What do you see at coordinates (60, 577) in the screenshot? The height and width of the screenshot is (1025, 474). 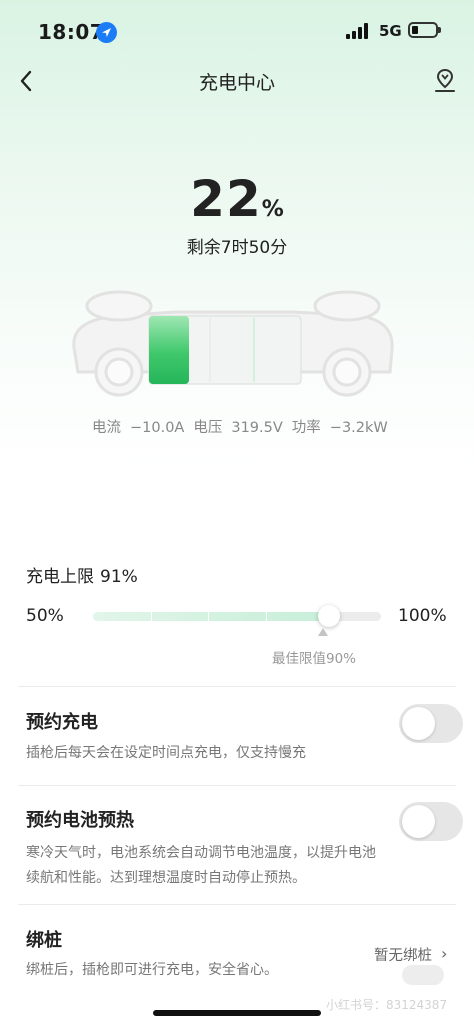 I see `charge-limit-title: 充电上限` at bounding box center [60, 577].